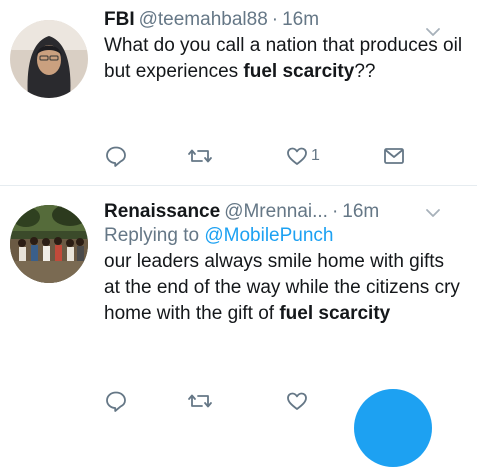 This screenshot has width=477, height=467. Describe the element at coordinates (119, 19) in the screenshot. I see `display-name: FBI` at that location.